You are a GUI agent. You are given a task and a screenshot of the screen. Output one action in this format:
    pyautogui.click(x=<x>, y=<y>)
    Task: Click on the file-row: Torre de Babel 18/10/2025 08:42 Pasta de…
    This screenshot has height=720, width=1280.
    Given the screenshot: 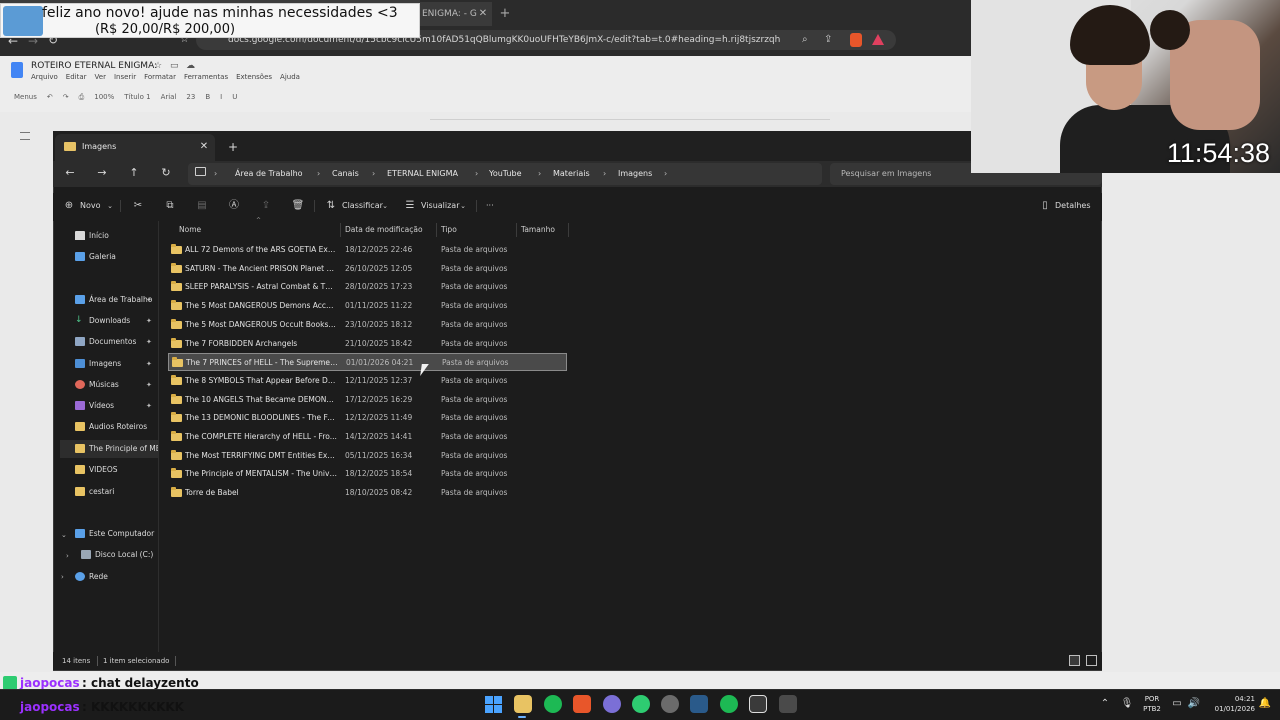 What is the action you would take?
    pyautogui.click(x=367, y=493)
    